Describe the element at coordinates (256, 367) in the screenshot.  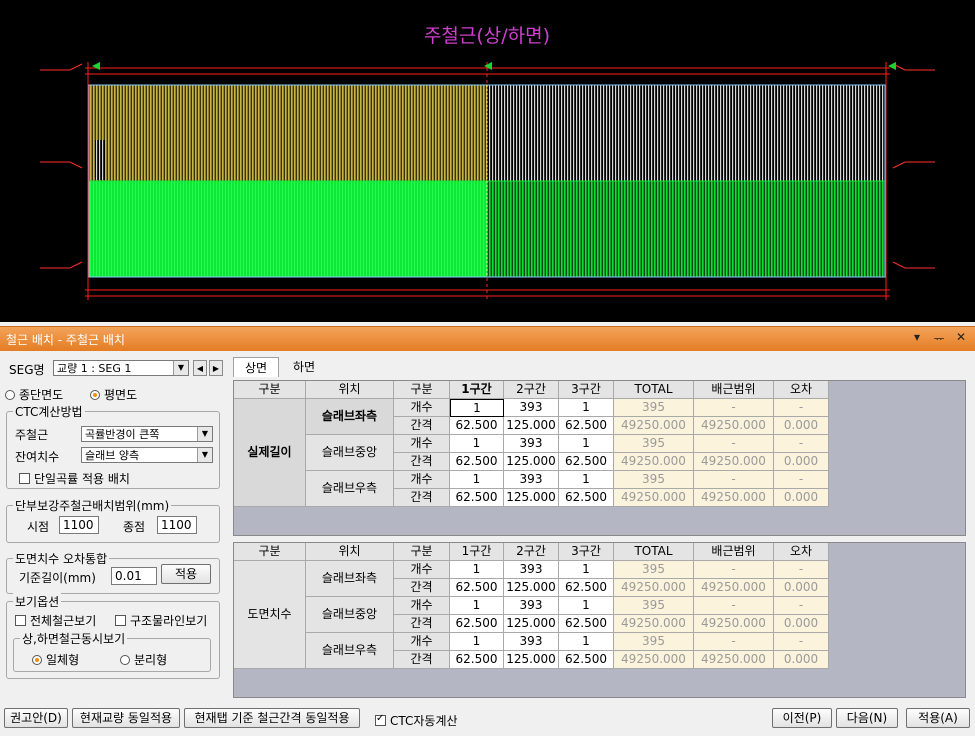
I see `tab-upper: 상면` at that location.